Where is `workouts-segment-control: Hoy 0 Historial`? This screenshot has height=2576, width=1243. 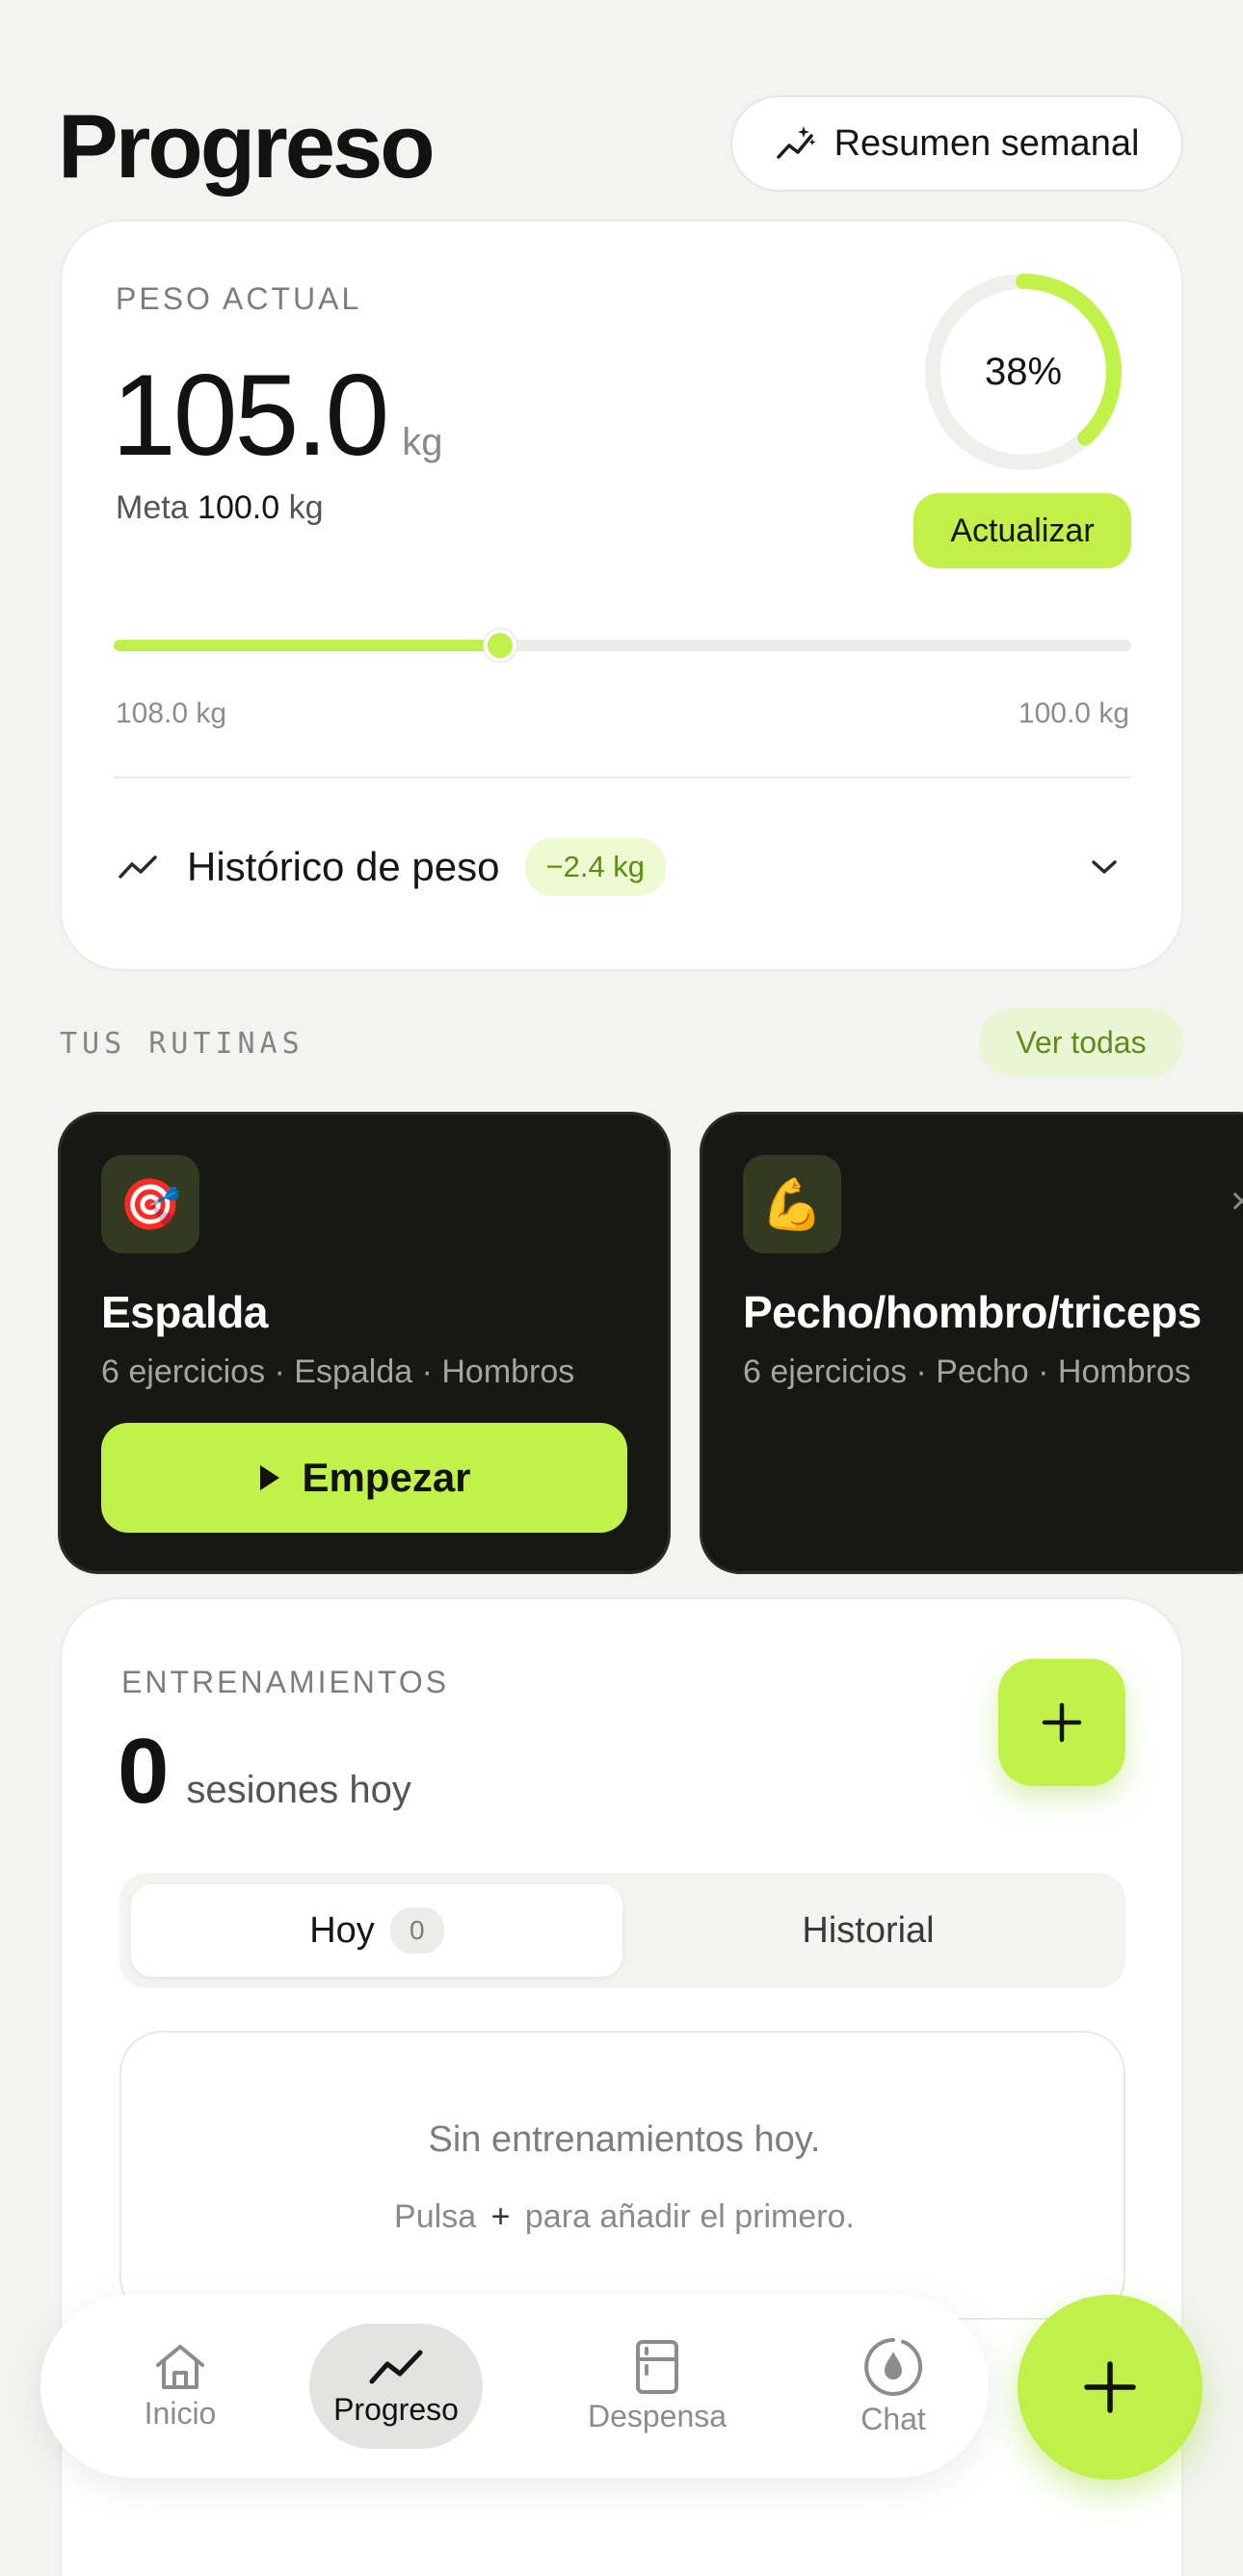 workouts-segment-control: Hoy 0 Historial is located at coordinates (622, 1930).